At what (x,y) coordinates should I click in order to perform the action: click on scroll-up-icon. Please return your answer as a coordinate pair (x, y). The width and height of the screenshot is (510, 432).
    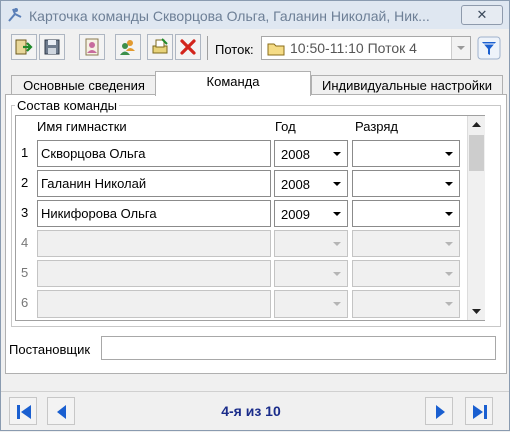
    Looking at the image, I should click on (476, 124).